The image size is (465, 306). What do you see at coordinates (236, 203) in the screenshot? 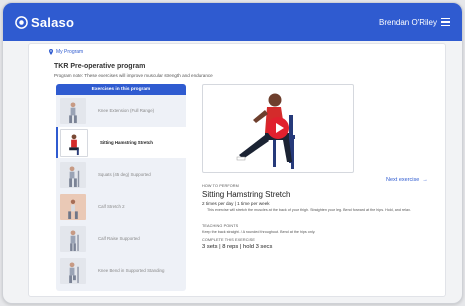
I see `exercise-frequency: 2 times per day | 1 time per week` at bounding box center [236, 203].